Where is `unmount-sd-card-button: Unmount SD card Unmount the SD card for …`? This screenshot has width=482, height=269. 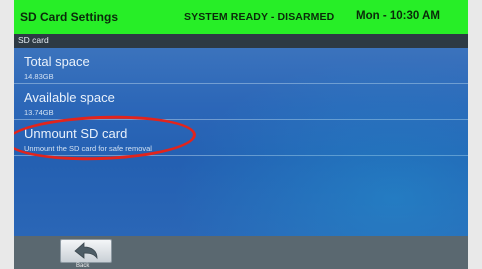
unmount-sd-card-button: Unmount SD card Unmount the SD card for … is located at coordinates (241, 138).